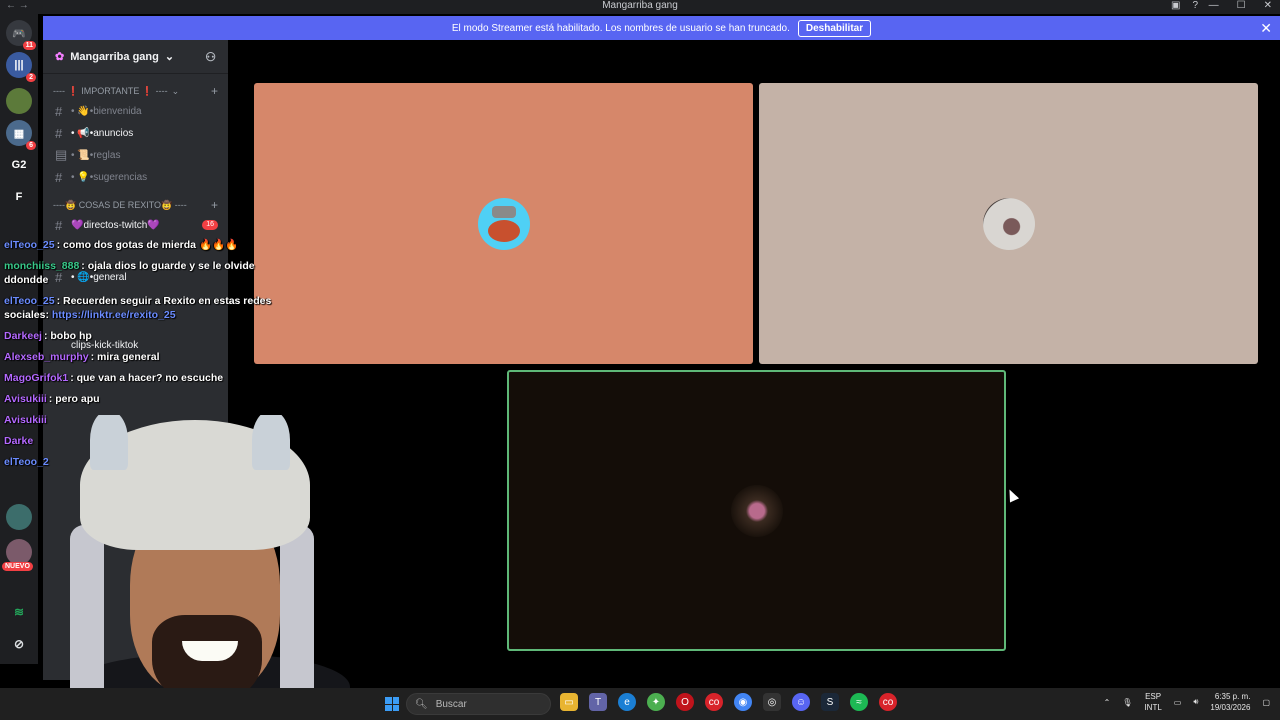  Describe the element at coordinates (48, 336) in the screenshot. I see `chat-message: Darkeej: bobo hp` at that location.